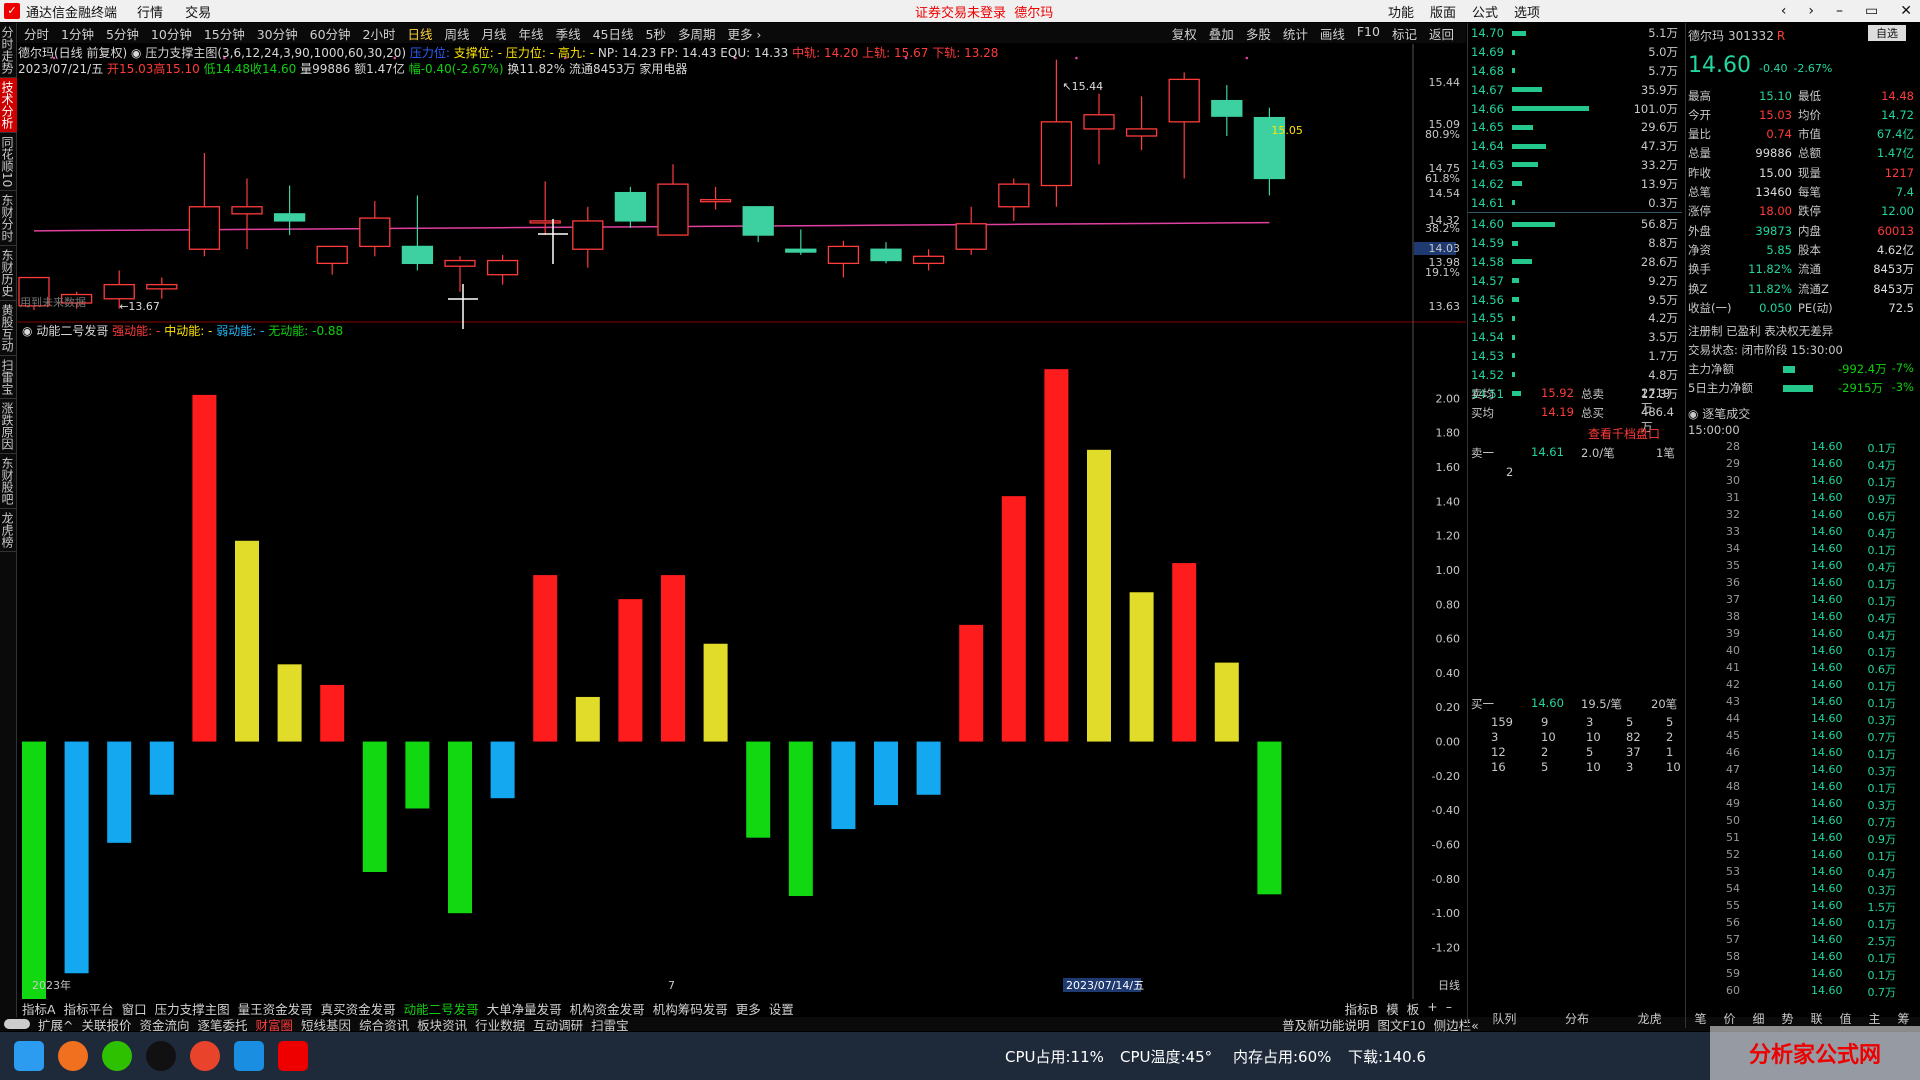  I want to click on ask-row: 14.62 13.9万, so click(1575, 183).